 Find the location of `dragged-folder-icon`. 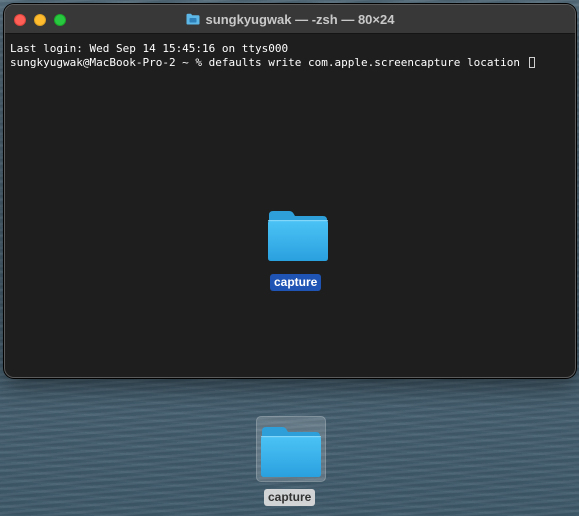

dragged-folder-icon is located at coordinates (298, 236).